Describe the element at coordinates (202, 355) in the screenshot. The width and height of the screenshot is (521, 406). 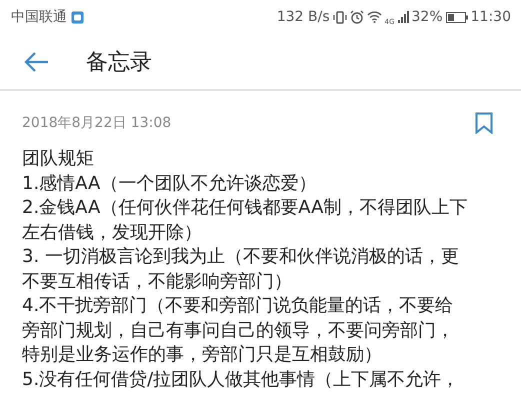
I see `note-line: 特别是业务运作的事，旁部门只是互相鼓励）` at that location.